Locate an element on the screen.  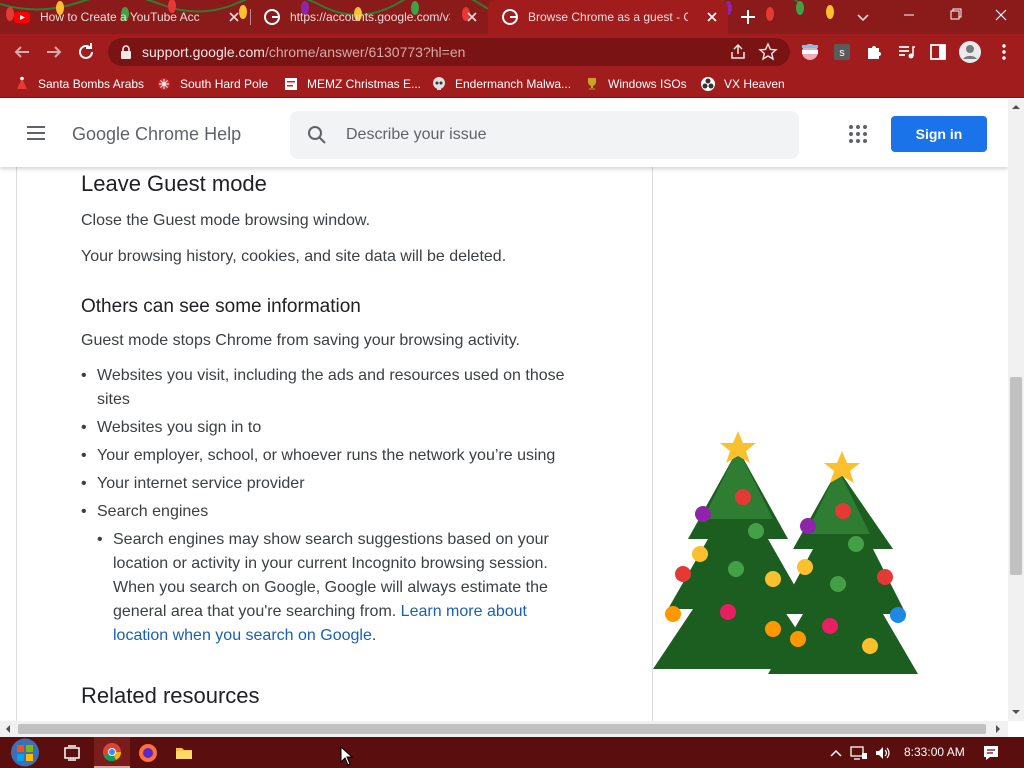
bookmark-windows-isos: Windows ISOs is located at coordinates (635, 84).